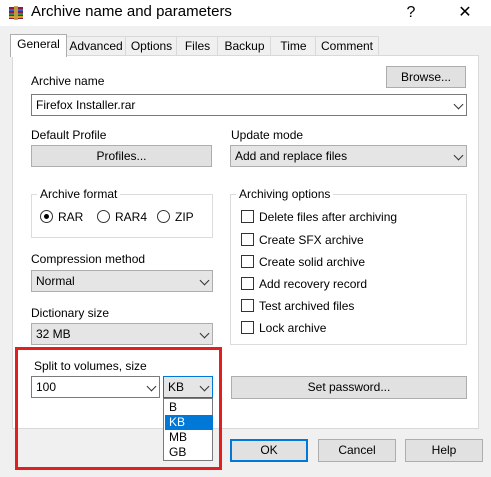  I want to click on checkbox-recovery-record-label: Add recovery record, so click(313, 284).